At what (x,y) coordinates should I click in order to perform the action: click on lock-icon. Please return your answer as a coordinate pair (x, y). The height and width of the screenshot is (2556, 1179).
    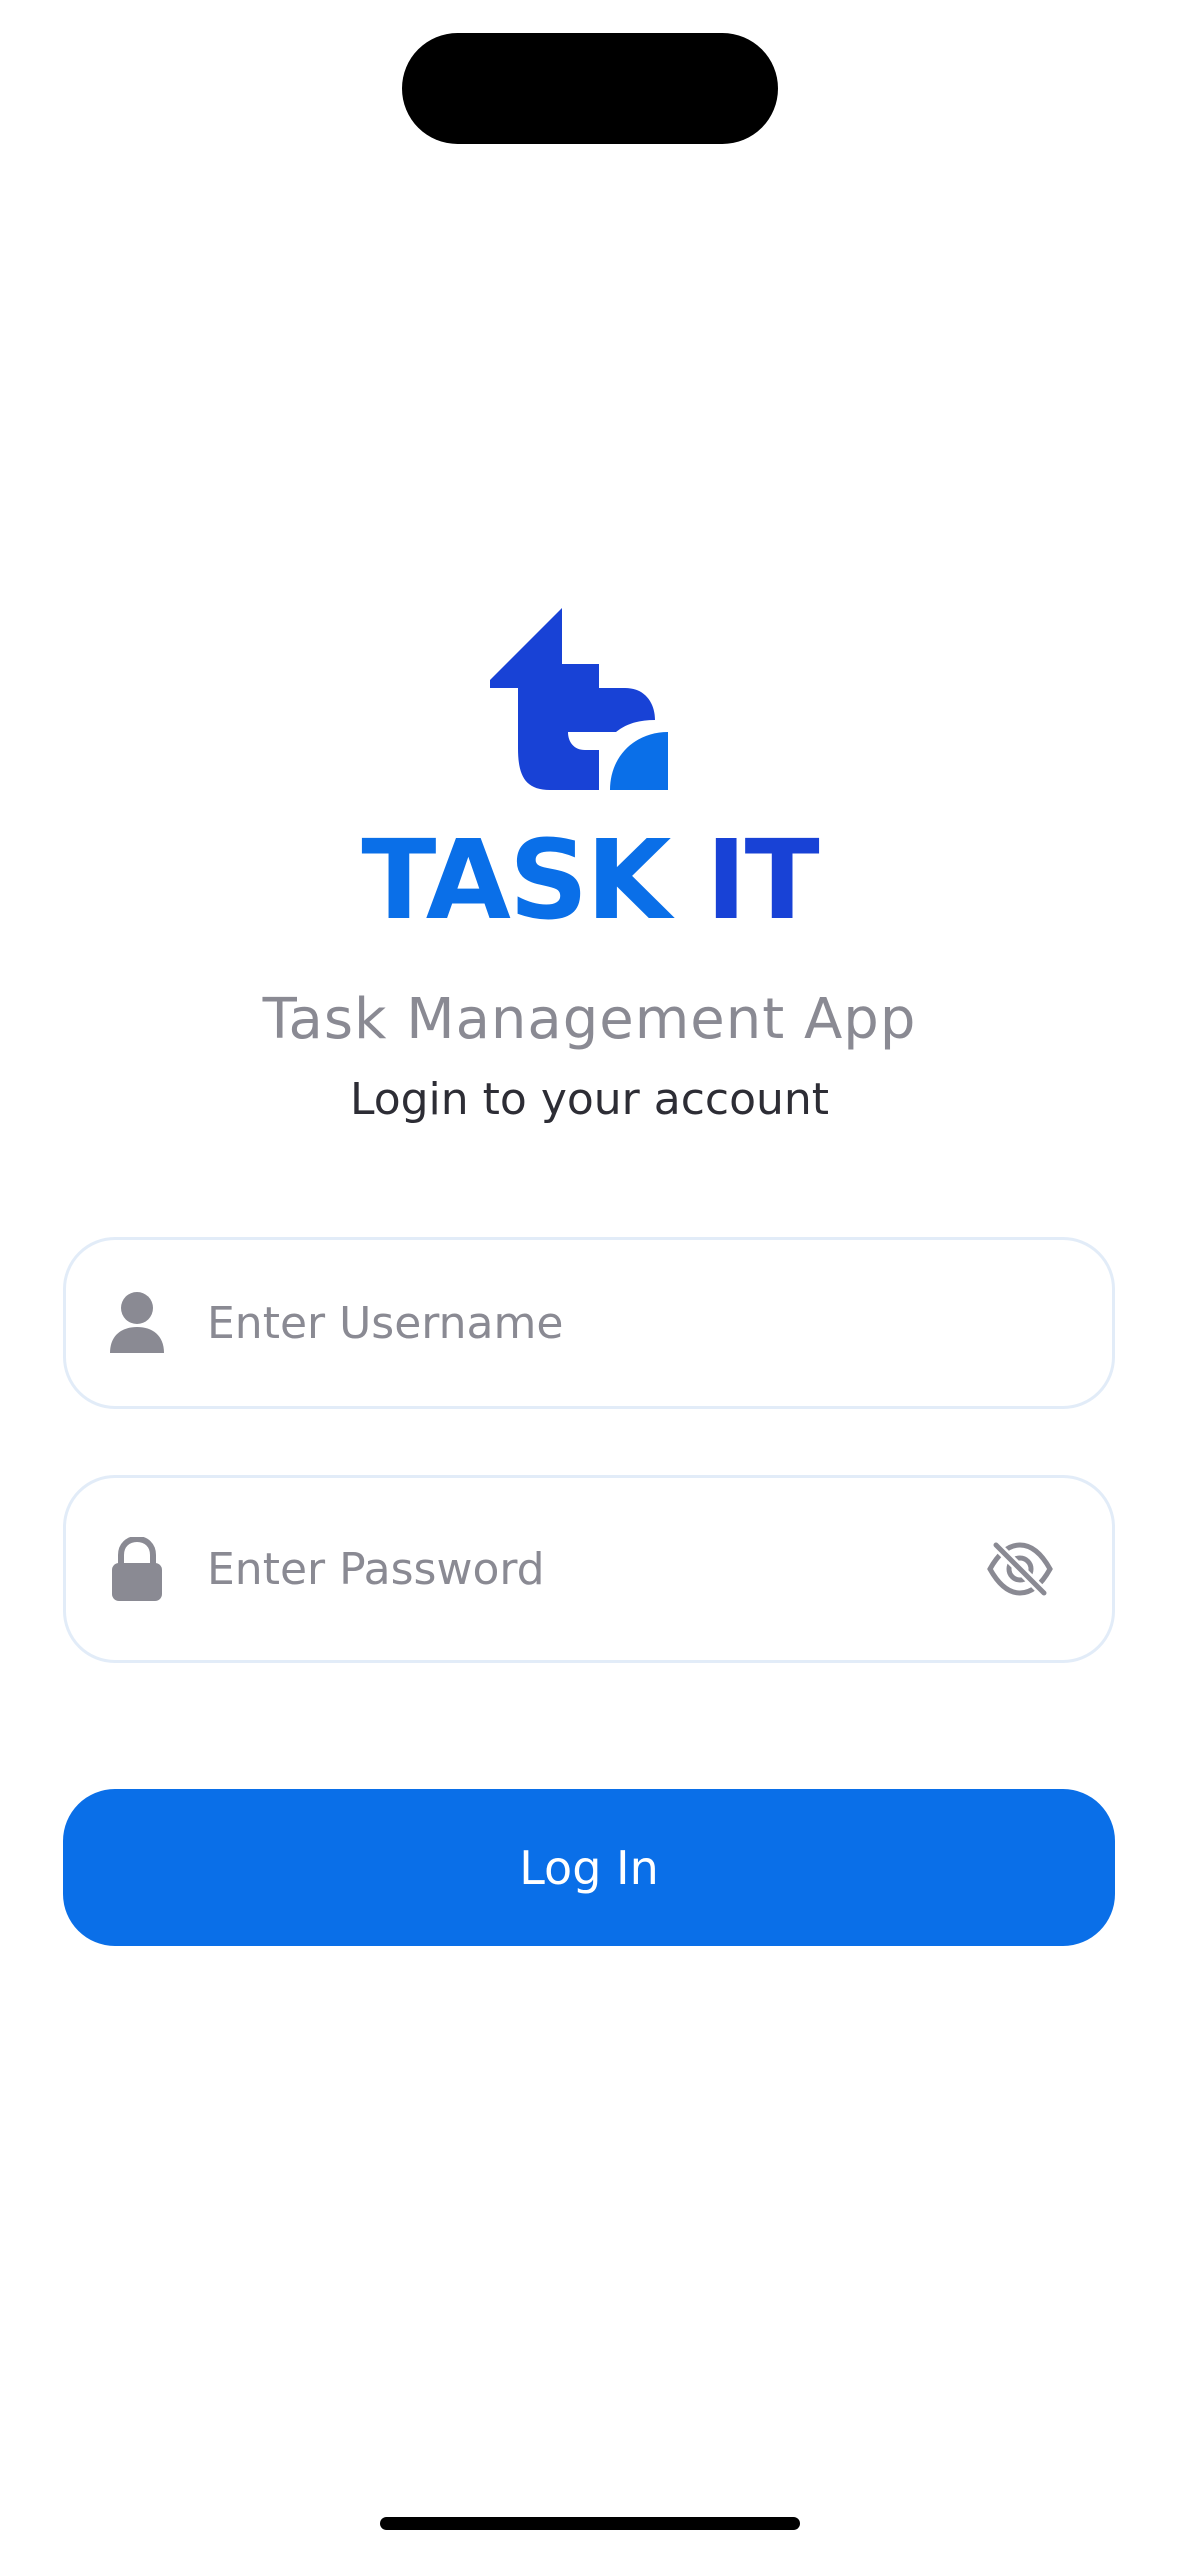
    Looking at the image, I should click on (137, 1569).